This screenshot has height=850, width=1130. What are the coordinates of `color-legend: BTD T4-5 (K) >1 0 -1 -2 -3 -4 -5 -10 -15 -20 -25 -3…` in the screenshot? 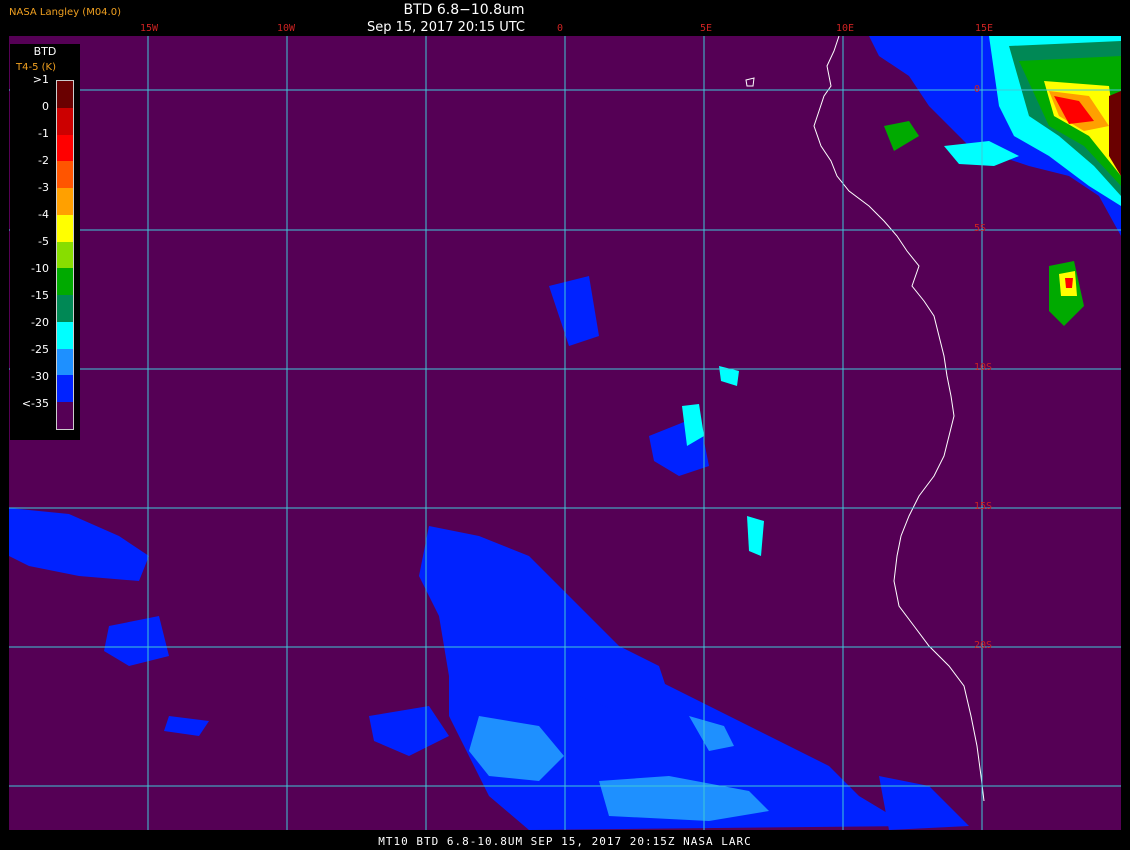 It's located at (45, 242).